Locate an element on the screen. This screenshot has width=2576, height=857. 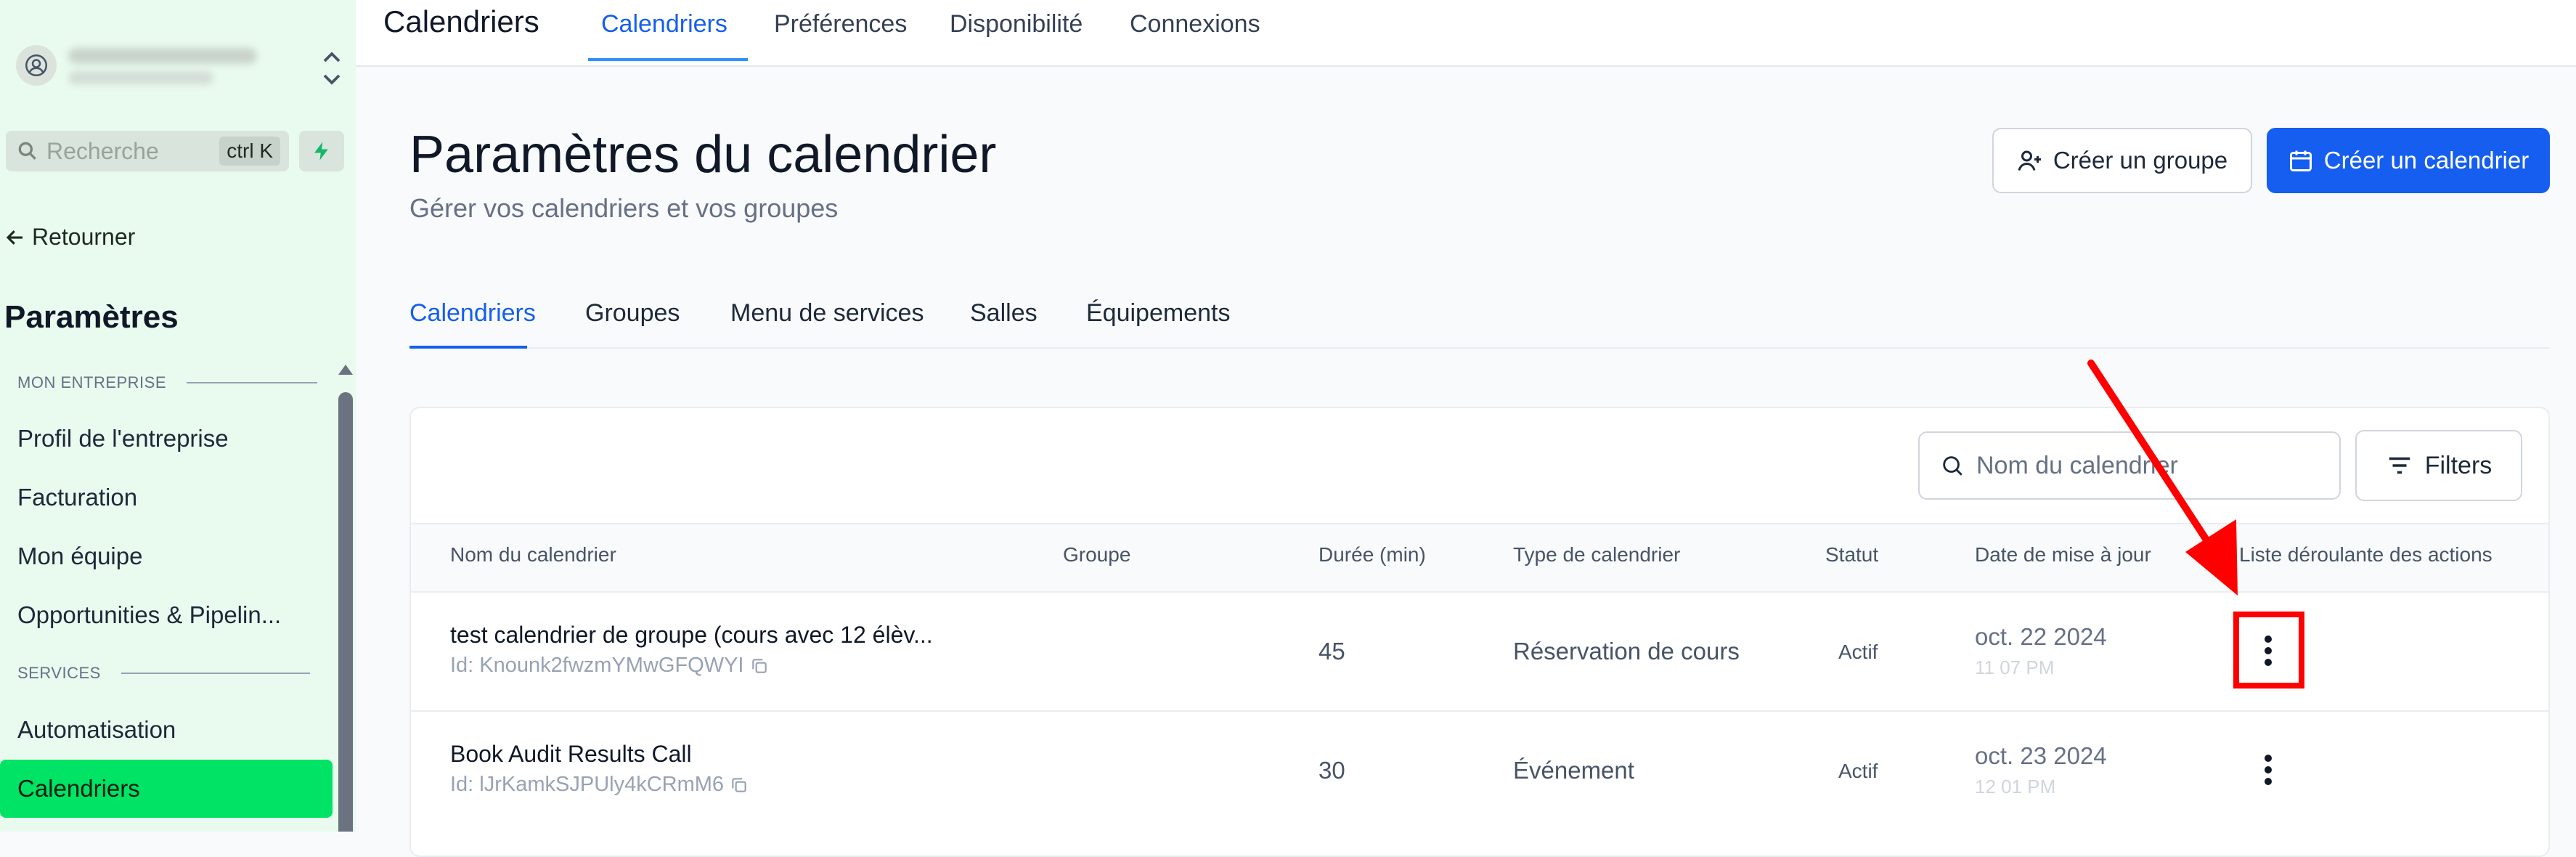
active-subtab-indicator is located at coordinates (468, 347).